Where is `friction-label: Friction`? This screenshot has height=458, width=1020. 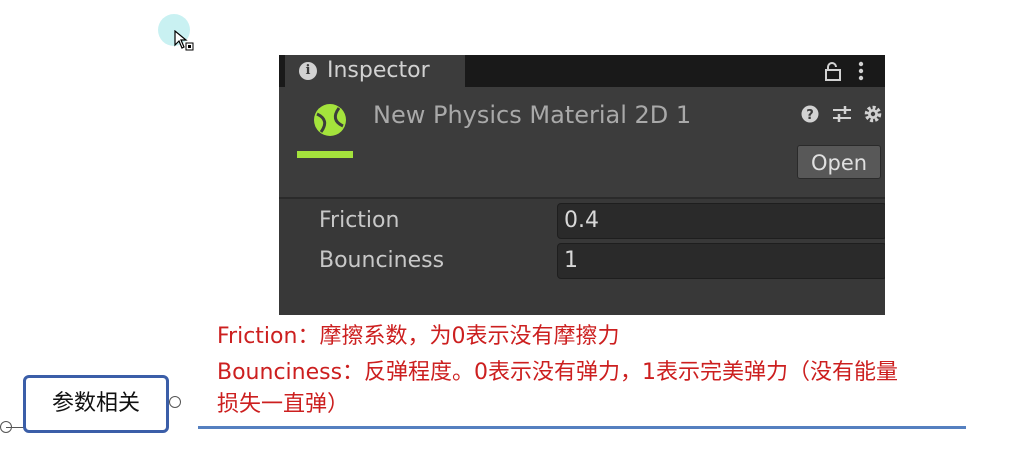 friction-label: Friction is located at coordinates (359, 220).